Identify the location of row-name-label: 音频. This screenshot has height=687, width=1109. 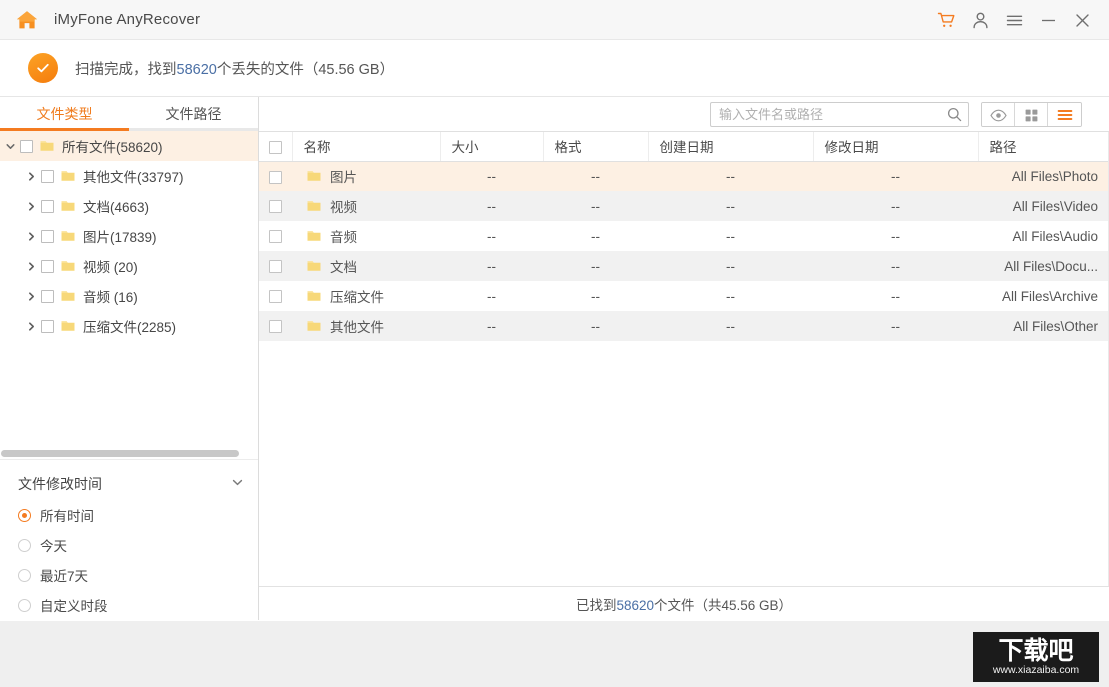
(343, 237).